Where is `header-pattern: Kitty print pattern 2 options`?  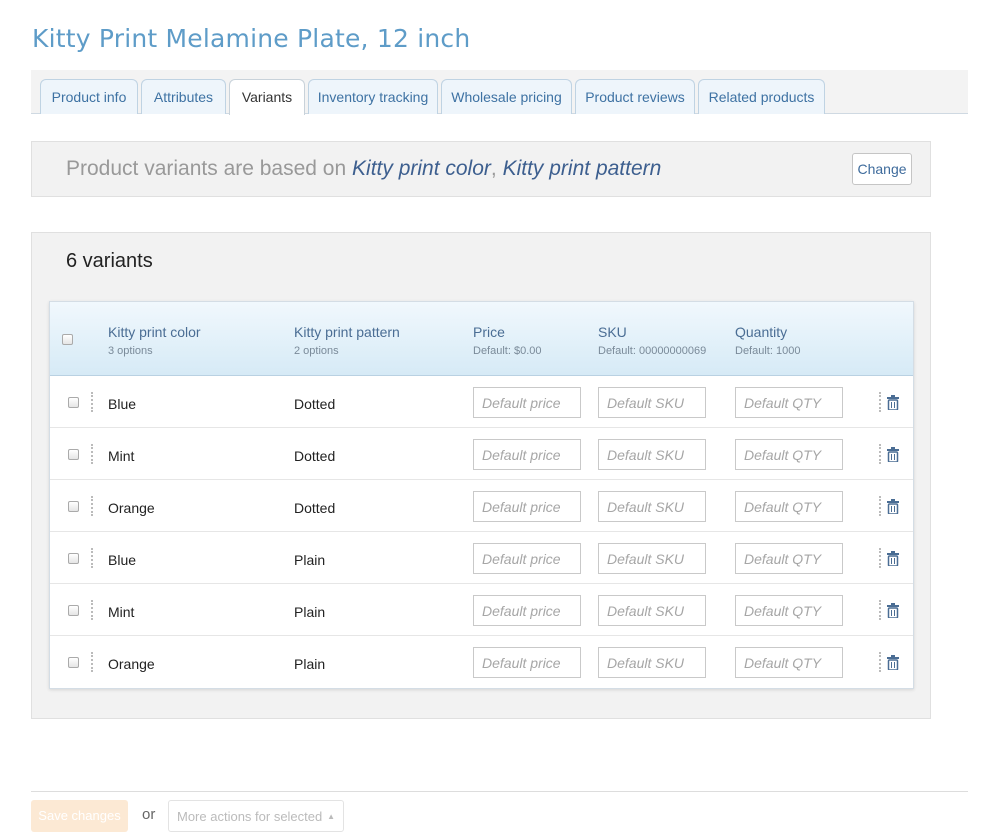 header-pattern: Kitty print pattern 2 options is located at coordinates (347, 340).